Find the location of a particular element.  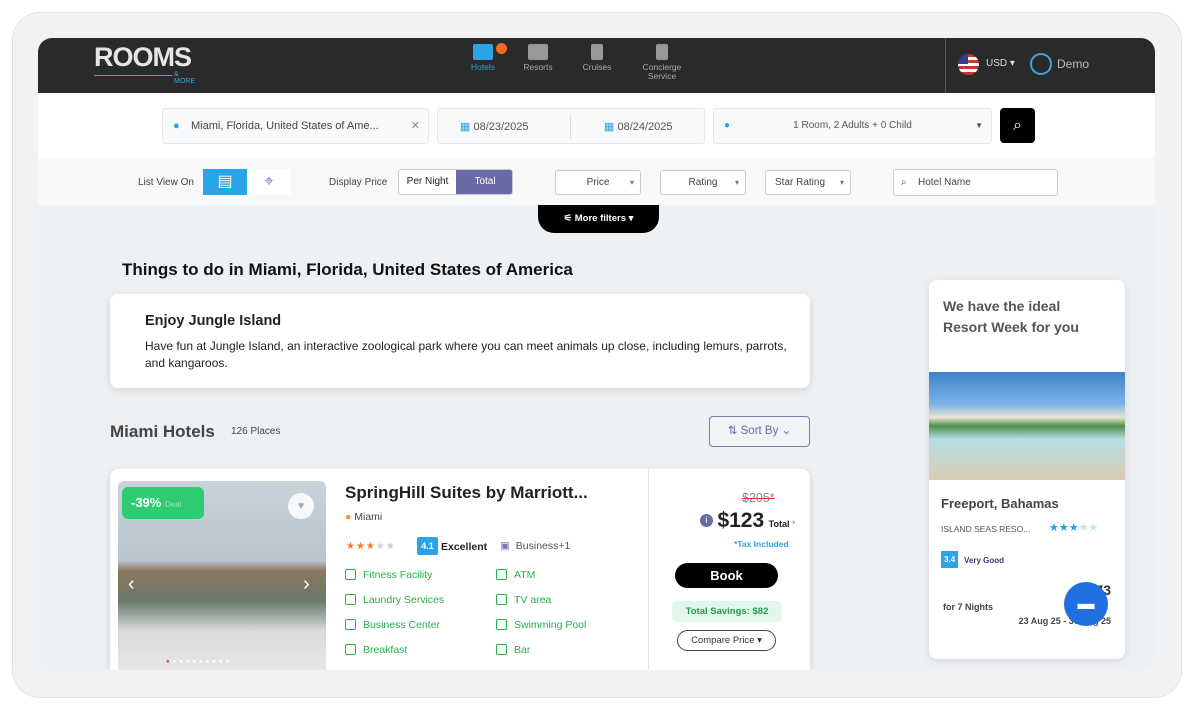

play-badge-icon is located at coordinates (501, 48).